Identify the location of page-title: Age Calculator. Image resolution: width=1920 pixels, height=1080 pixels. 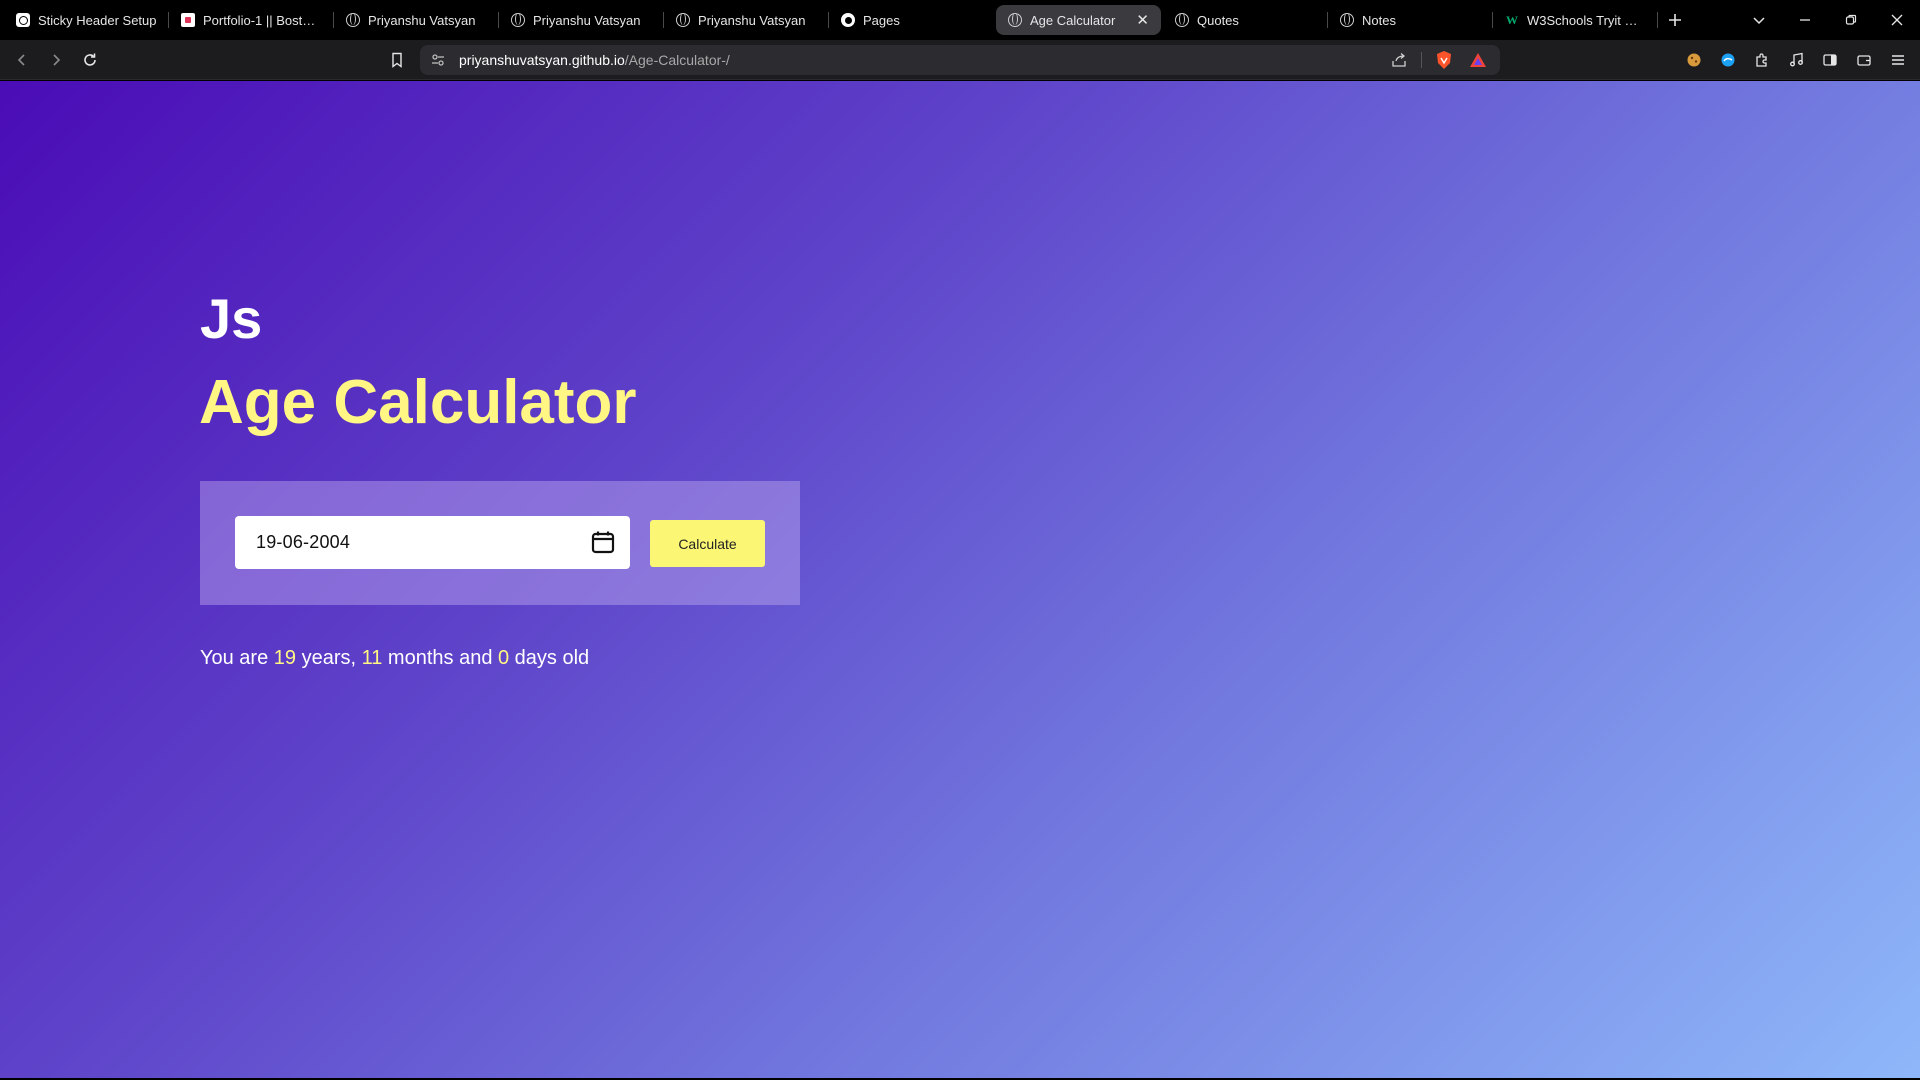
(418, 402).